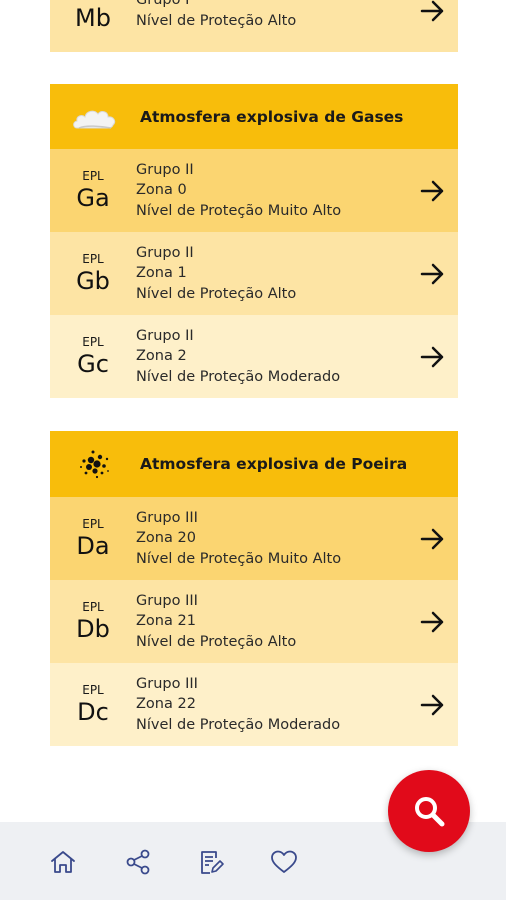 This screenshot has width=506, height=900. I want to click on epl-badge: EPL Gc, so click(93, 357).